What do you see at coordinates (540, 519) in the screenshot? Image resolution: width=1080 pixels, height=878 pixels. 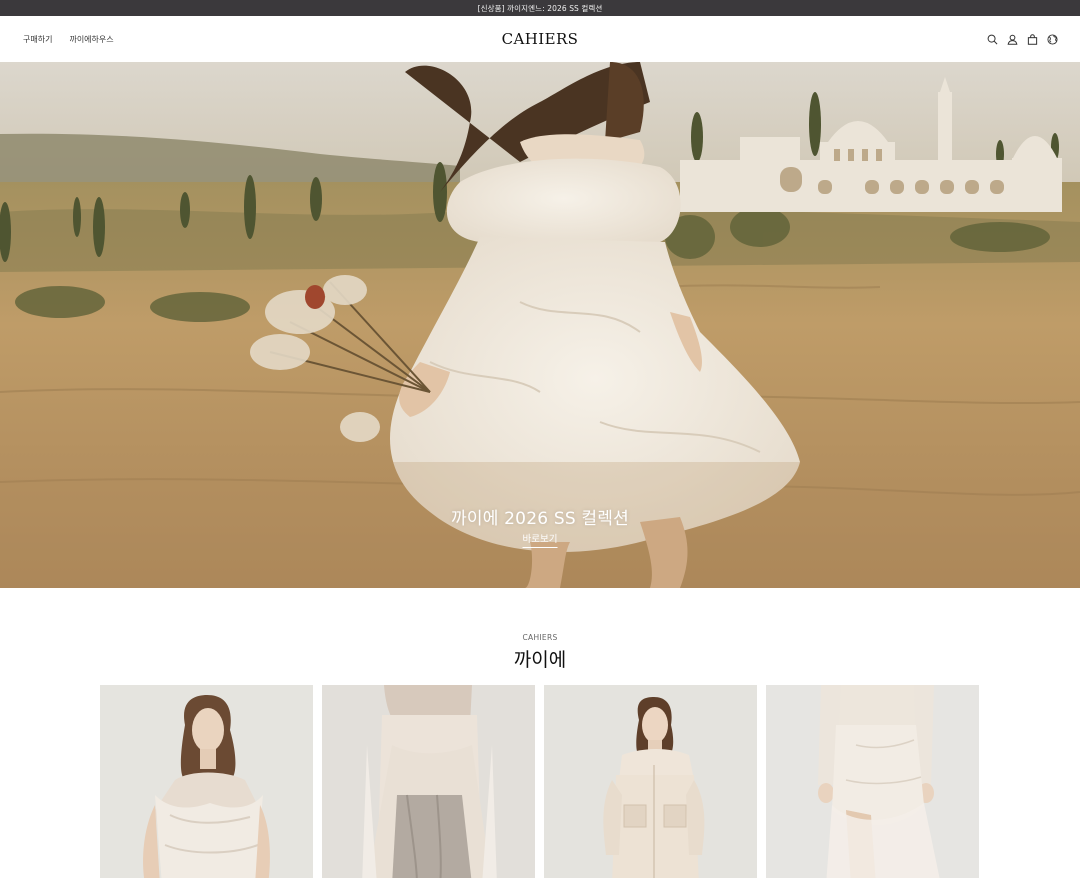 I see `hero-title: 까이에 2026 SS 컬렉션` at bounding box center [540, 519].